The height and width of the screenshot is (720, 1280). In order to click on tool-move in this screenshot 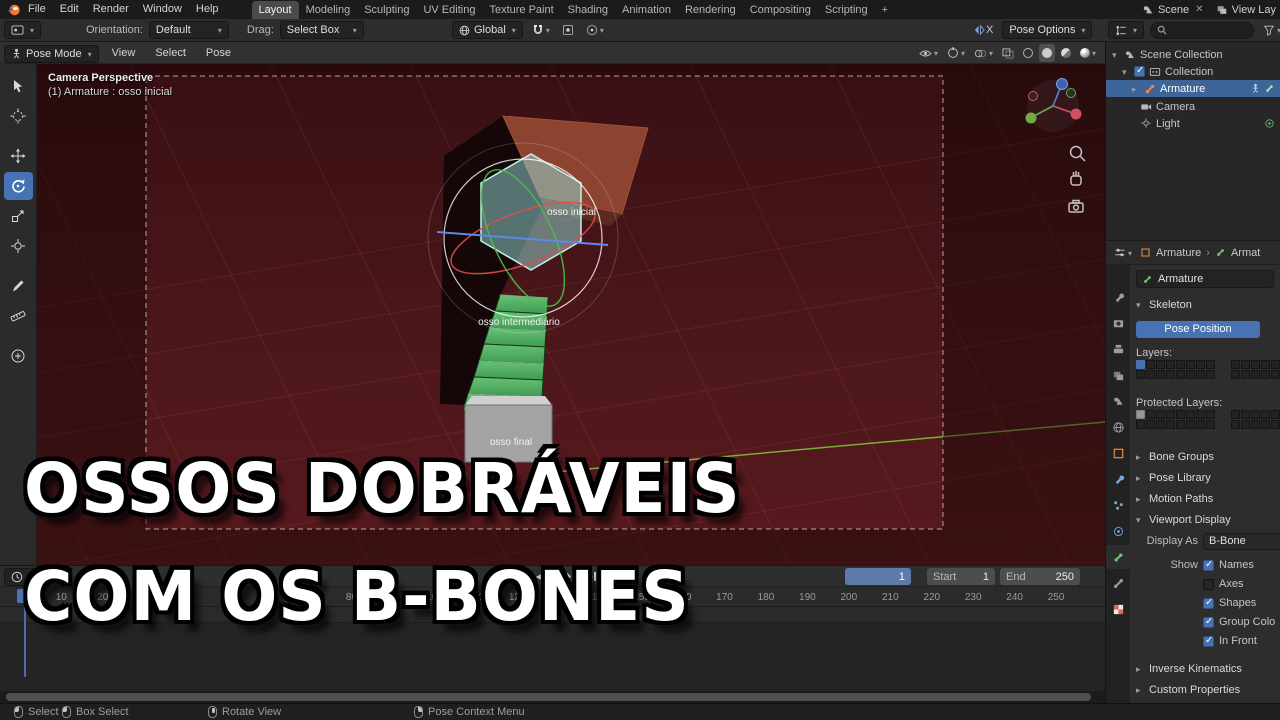, I will do `click(18, 156)`.